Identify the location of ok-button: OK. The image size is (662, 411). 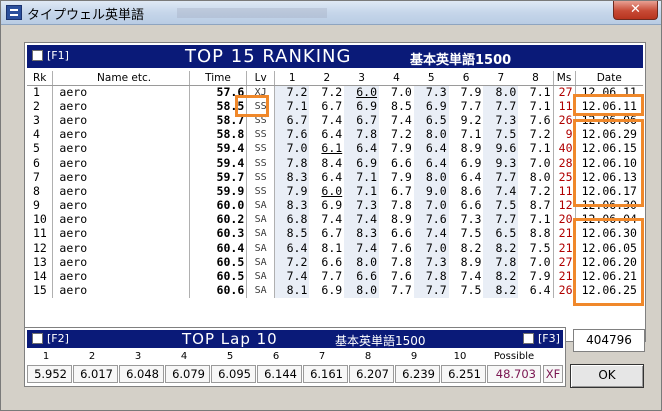
(607, 376).